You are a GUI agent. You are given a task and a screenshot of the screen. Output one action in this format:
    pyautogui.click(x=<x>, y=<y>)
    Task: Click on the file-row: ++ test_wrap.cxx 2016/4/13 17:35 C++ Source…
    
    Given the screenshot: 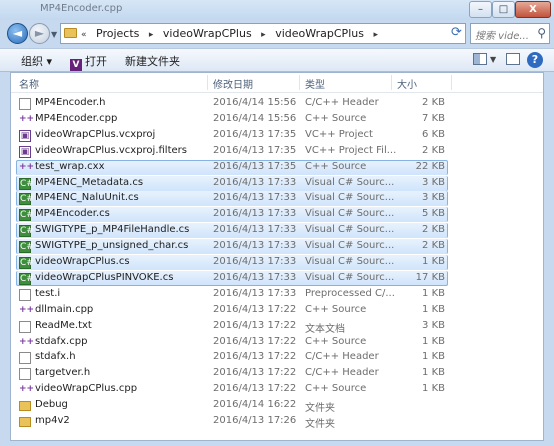 What is the action you would take?
    pyautogui.click(x=277, y=167)
    